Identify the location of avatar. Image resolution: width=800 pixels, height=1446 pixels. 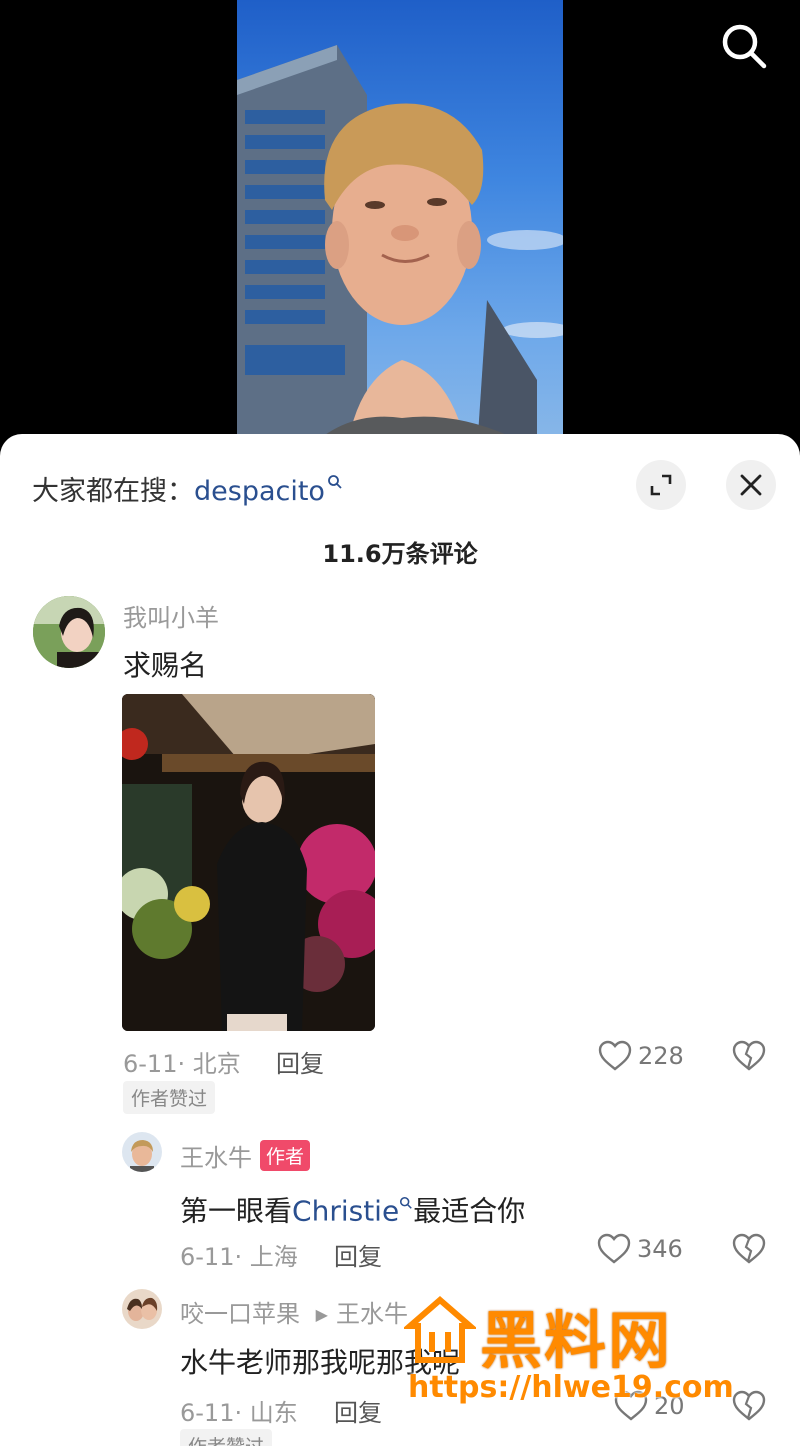
(142, 1309).